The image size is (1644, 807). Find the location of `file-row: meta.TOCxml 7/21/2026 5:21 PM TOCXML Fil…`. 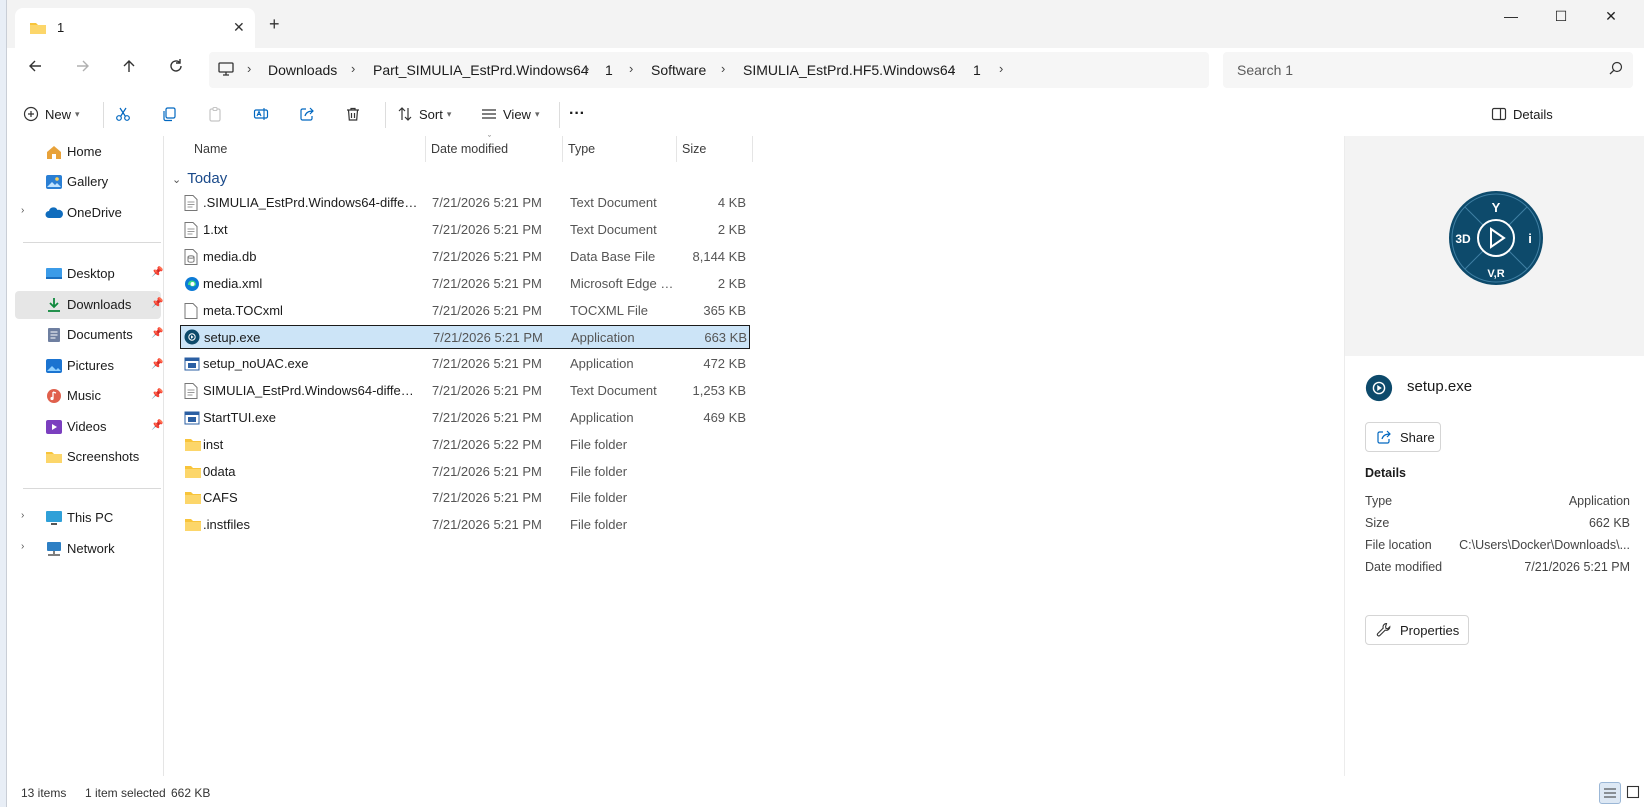

file-row: meta.TOCxml 7/21/2026 5:21 PM TOCXML Fil… is located at coordinates (465, 311).